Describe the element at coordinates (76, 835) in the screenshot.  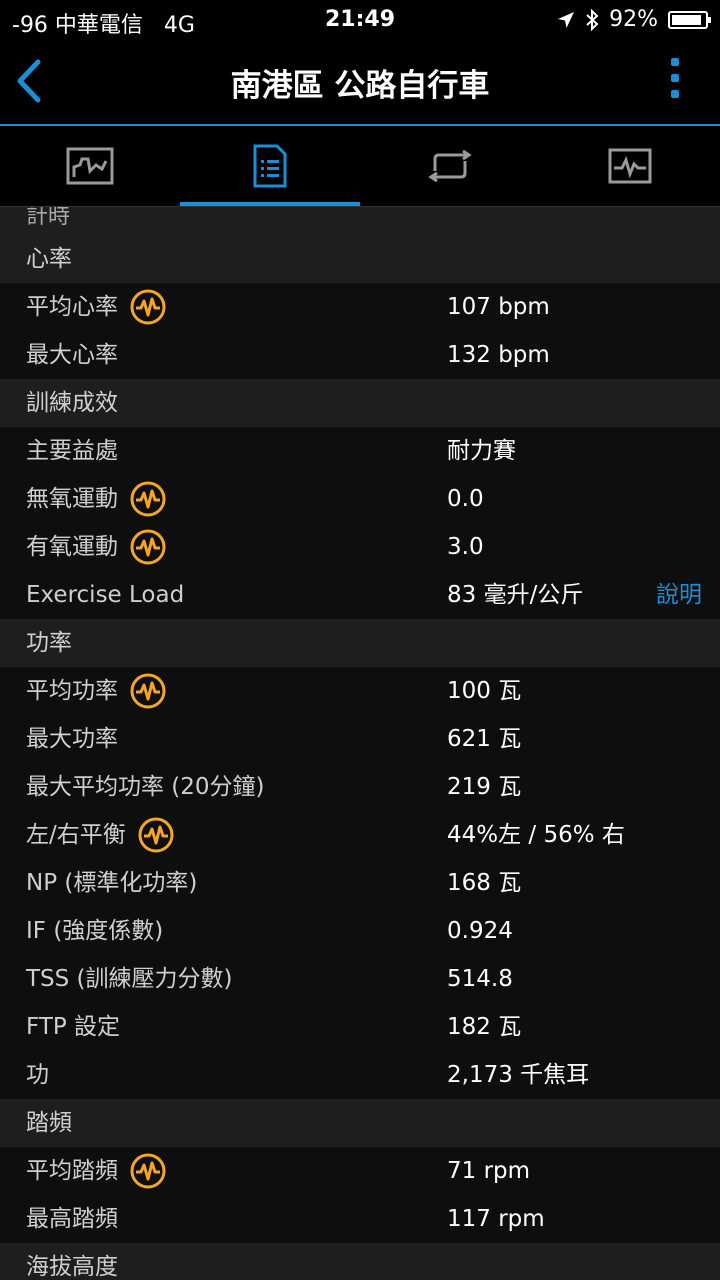
I see `row-label: 左/右平衡` at that location.